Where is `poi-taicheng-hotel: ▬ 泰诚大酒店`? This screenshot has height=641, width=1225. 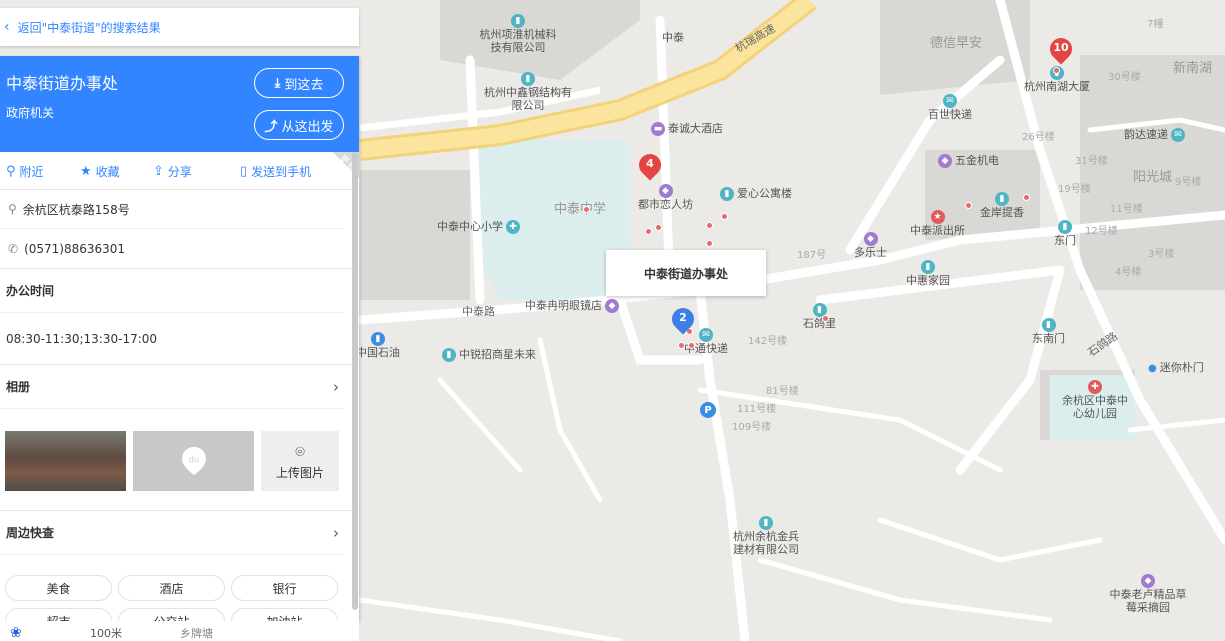 poi-taicheng-hotel: ▬ 泰诚大酒店 is located at coordinates (687, 129).